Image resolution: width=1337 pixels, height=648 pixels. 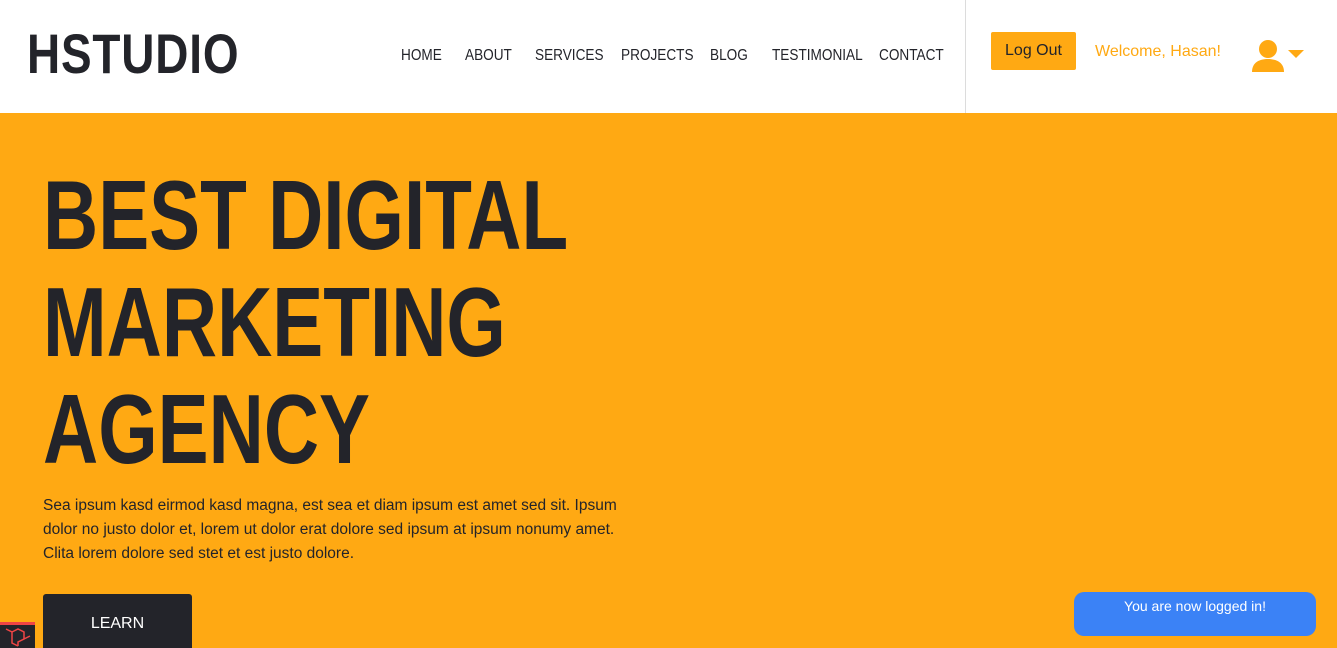 I want to click on laravel-icon, so click(x=17, y=635).